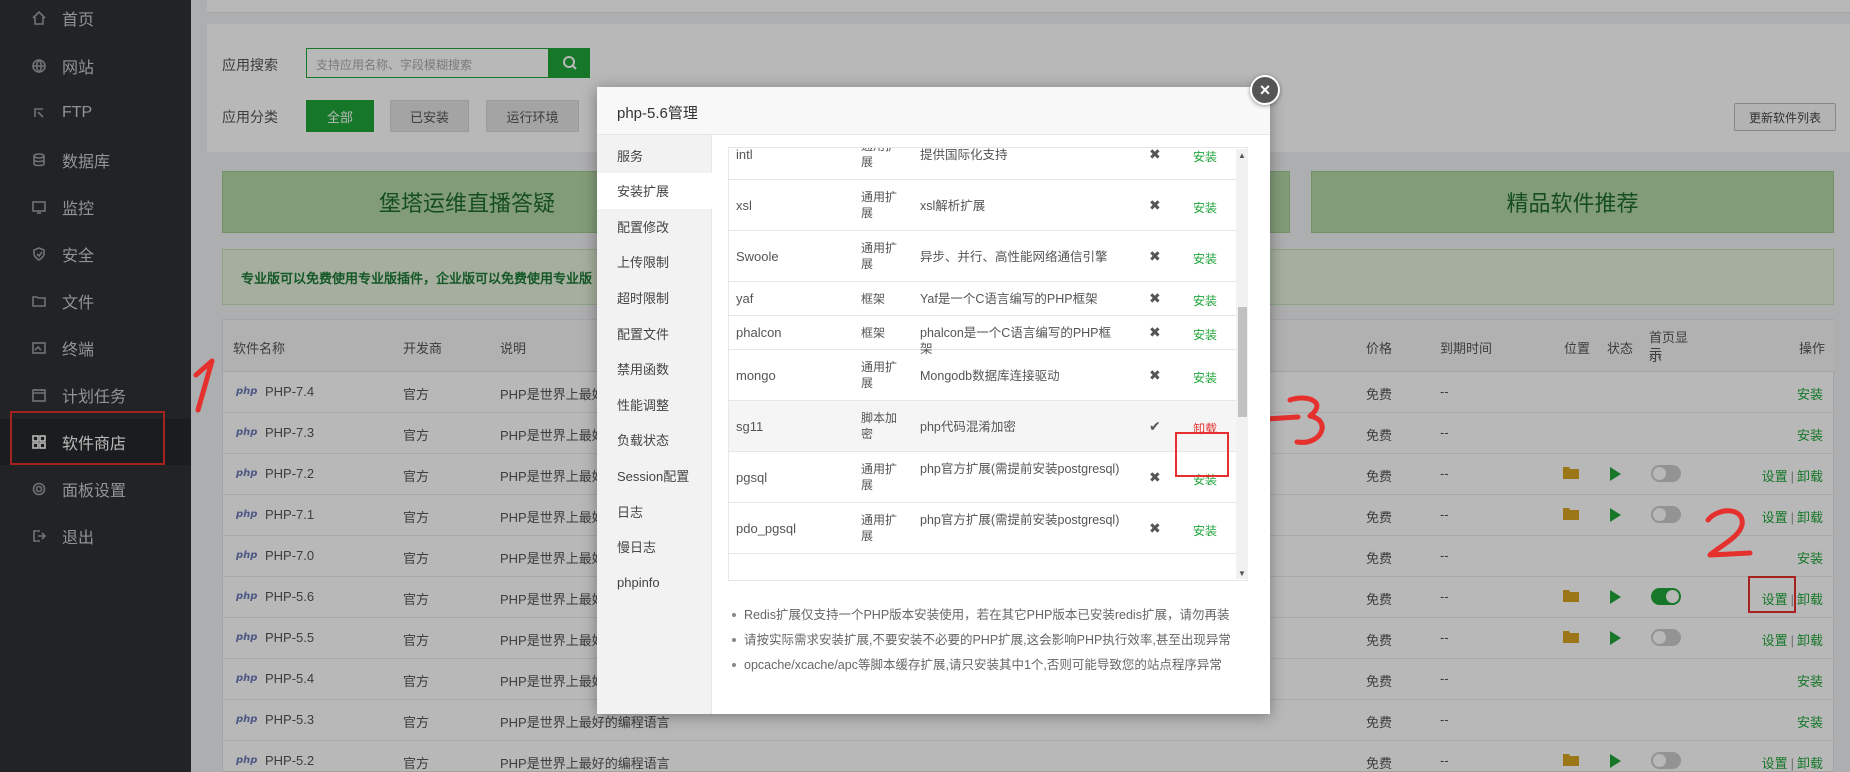  What do you see at coordinates (968, 427) in the screenshot?
I see `extension-description: php代码混淆加密` at bounding box center [968, 427].